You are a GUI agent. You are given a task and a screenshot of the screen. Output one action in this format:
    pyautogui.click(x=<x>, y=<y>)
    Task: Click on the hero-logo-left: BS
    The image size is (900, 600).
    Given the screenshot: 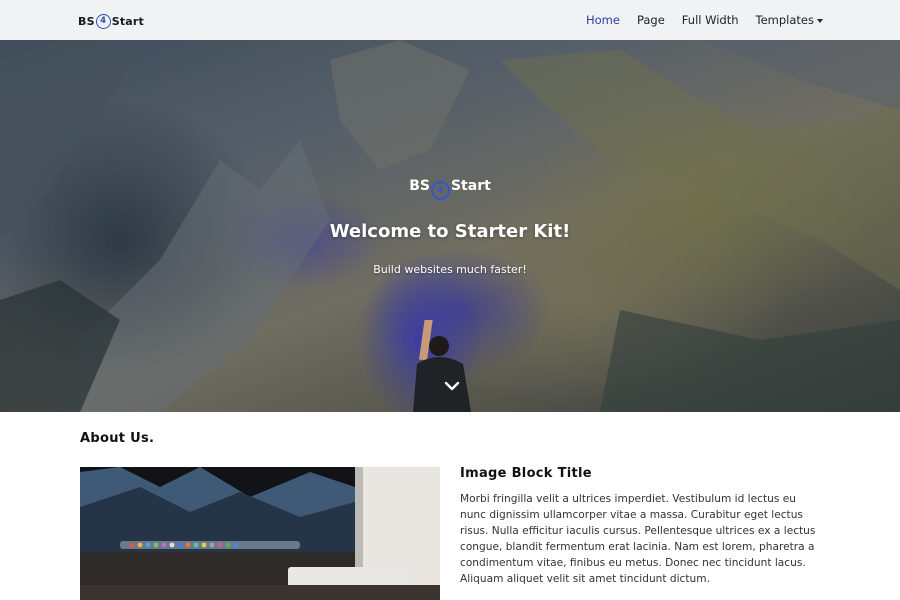 What is the action you would take?
    pyautogui.click(x=419, y=186)
    